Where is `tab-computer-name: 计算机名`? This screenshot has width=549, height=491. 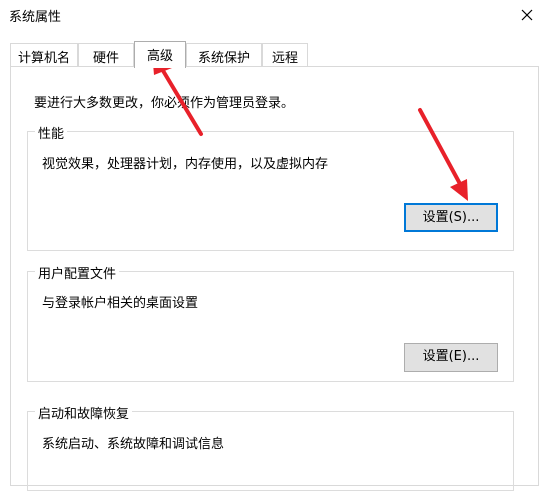 tab-computer-name: 计算机名 is located at coordinates (44, 54).